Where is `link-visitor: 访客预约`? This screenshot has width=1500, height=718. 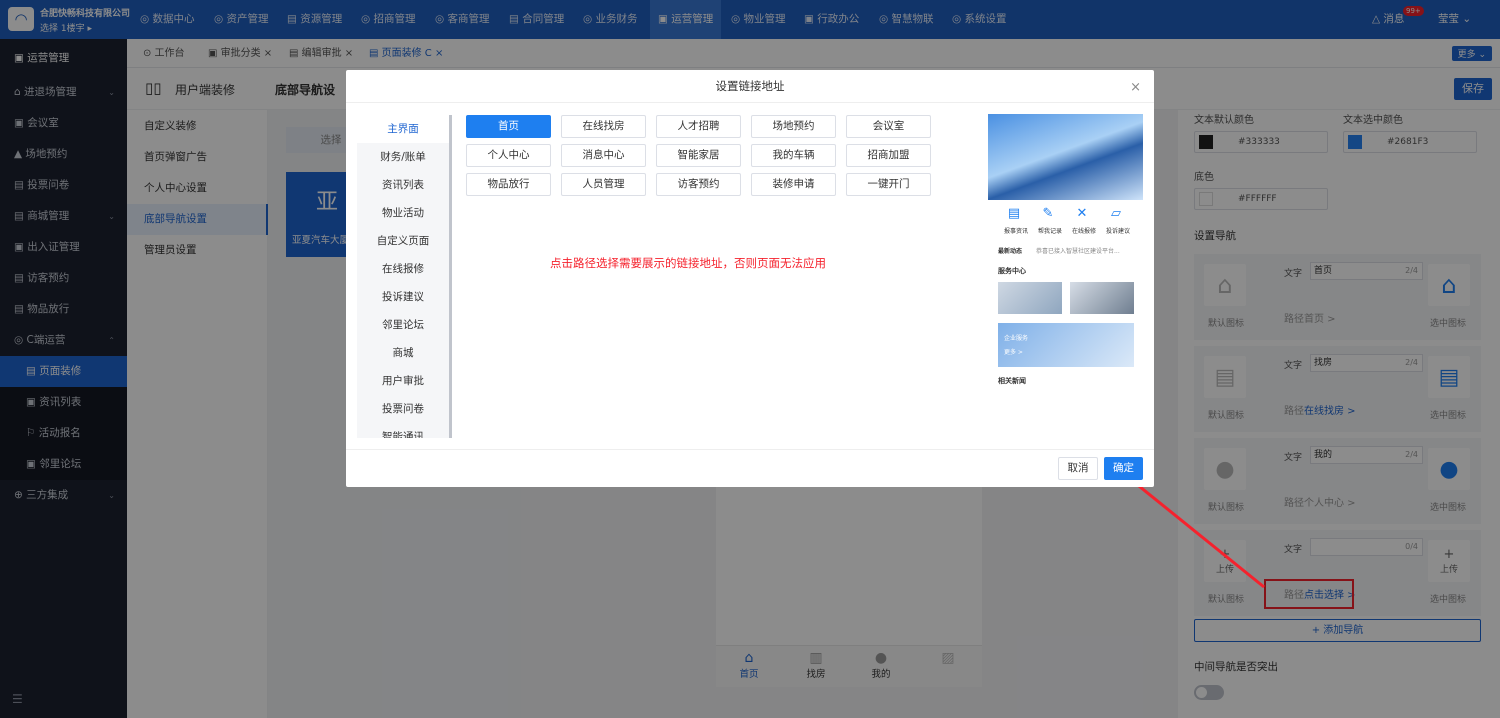
link-visitor: 访客预约 is located at coordinates (698, 184).